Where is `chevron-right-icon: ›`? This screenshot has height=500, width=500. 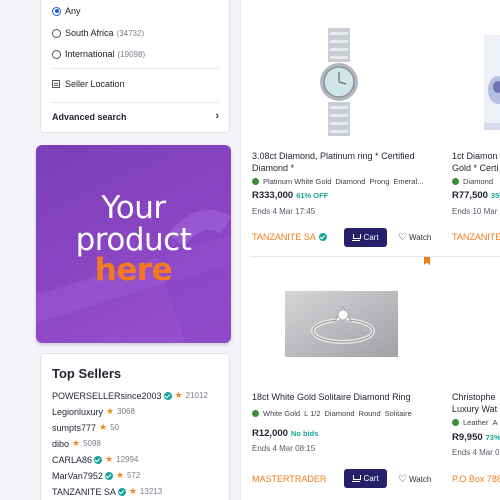
chevron-right-icon: › is located at coordinates (217, 116).